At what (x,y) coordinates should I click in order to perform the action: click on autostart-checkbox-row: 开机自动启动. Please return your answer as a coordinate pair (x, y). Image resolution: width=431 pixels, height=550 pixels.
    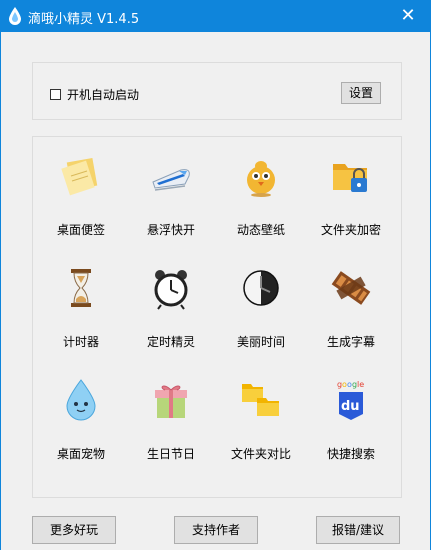
    Looking at the image, I should click on (94, 94).